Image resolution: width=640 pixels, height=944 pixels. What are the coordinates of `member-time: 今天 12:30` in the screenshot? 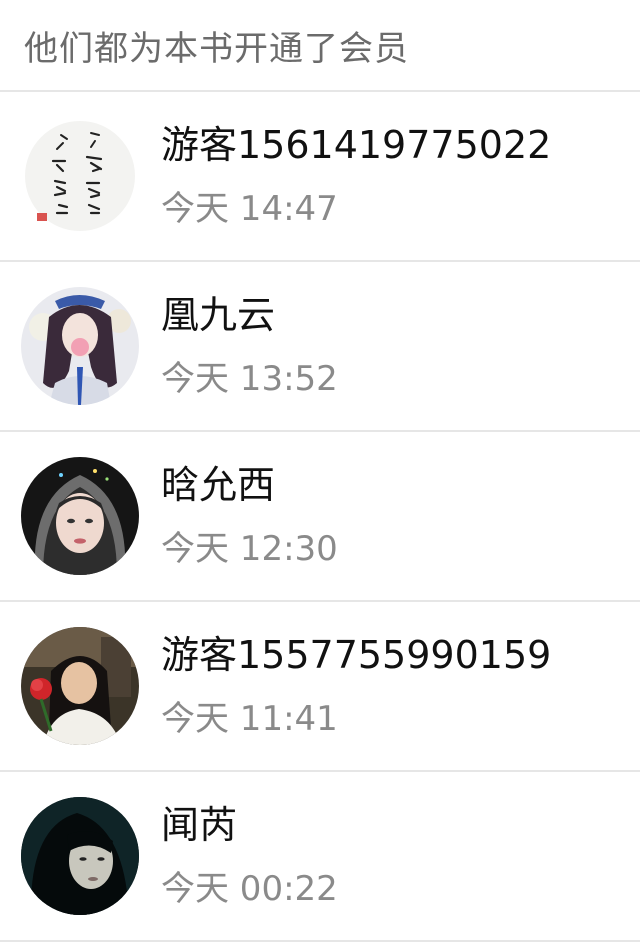 It's located at (249, 549).